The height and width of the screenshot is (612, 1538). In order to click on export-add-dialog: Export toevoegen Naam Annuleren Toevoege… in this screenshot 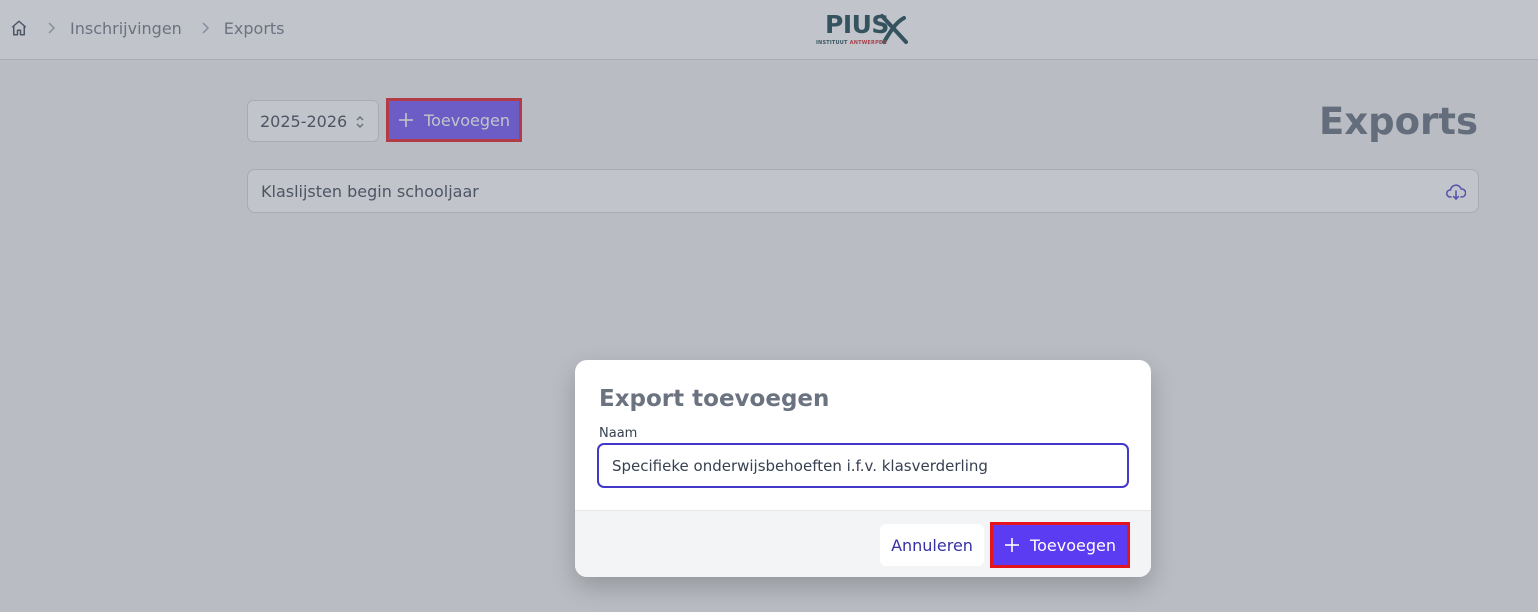, I will do `click(863, 468)`.